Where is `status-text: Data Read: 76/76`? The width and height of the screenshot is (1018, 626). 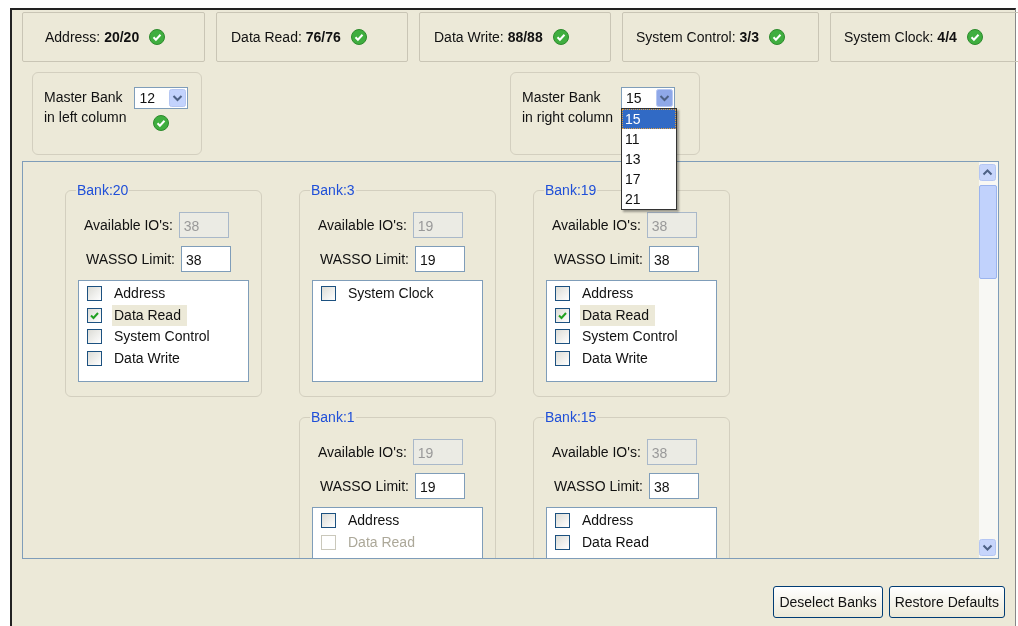 status-text: Data Read: 76/76 is located at coordinates (286, 37).